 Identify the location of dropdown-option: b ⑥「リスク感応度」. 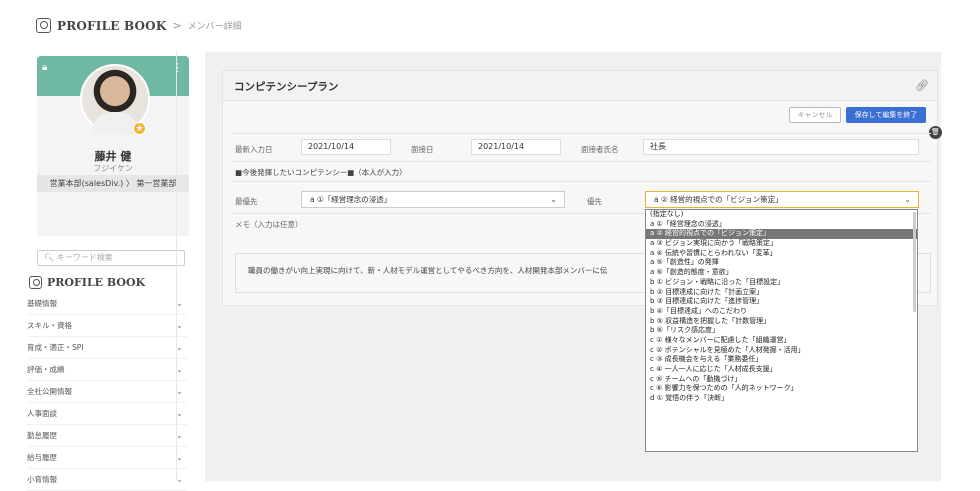
(781, 331).